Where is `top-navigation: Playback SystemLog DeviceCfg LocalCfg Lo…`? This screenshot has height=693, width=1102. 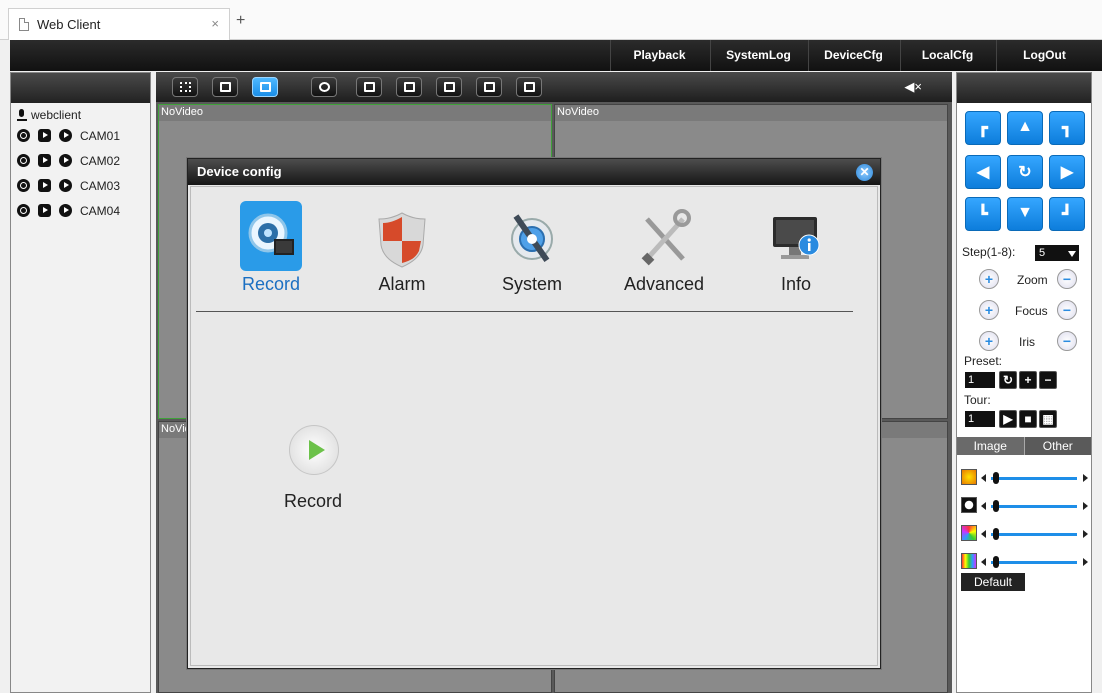 top-navigation: Playback SystemLog DeviceCfg LocalCfg Lo… is located at coordinates (556, 55).